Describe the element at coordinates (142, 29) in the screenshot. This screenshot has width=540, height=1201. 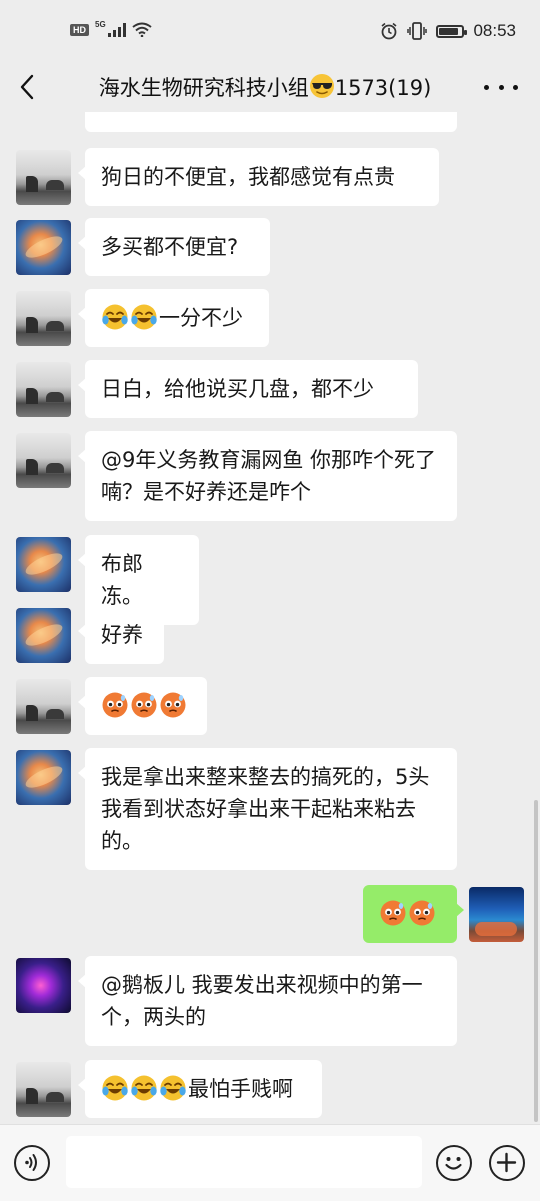
I see `wifi-icon` at that location.